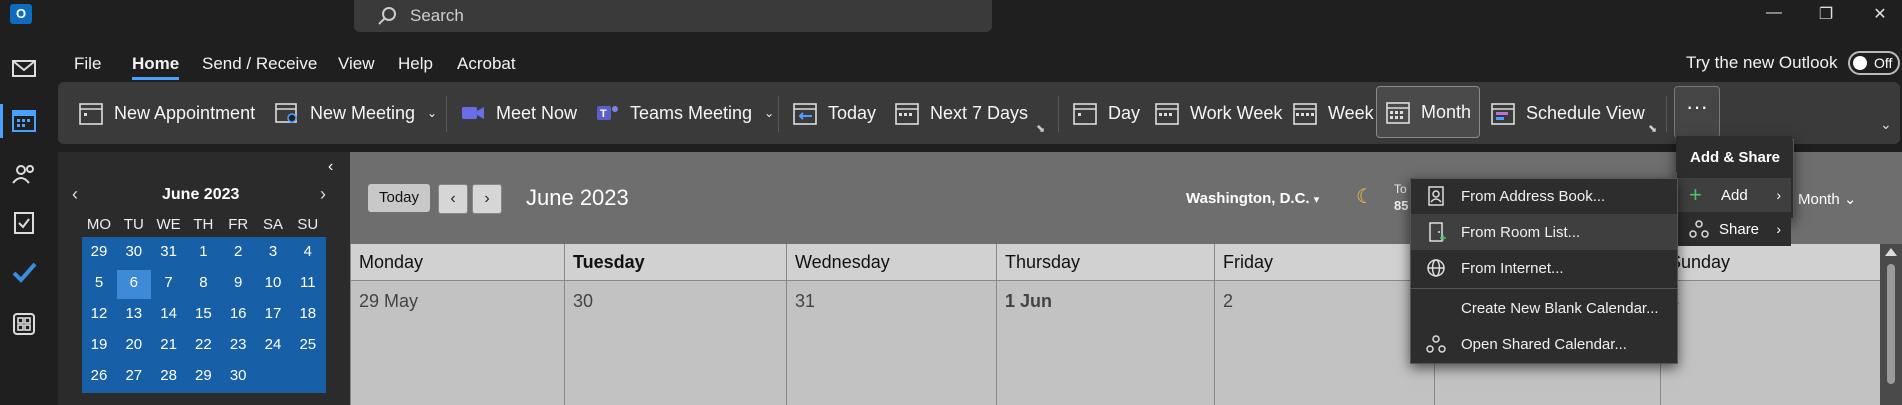 This screenshot has height=405, width=1902. I want to click on mini-calendar-day: 7, so click(169, 282).